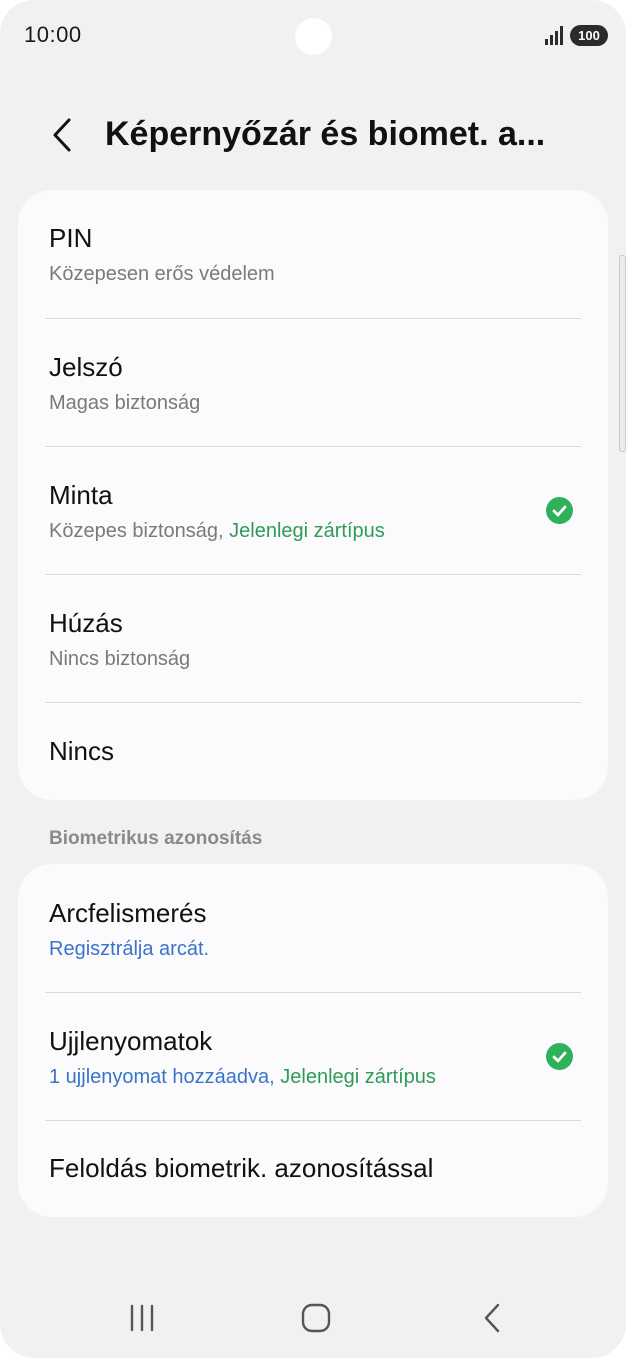  What do you see at coordinates (71, 238) in the screenshot?
I see `row-title: PIN` at bounding box center [71, 238].